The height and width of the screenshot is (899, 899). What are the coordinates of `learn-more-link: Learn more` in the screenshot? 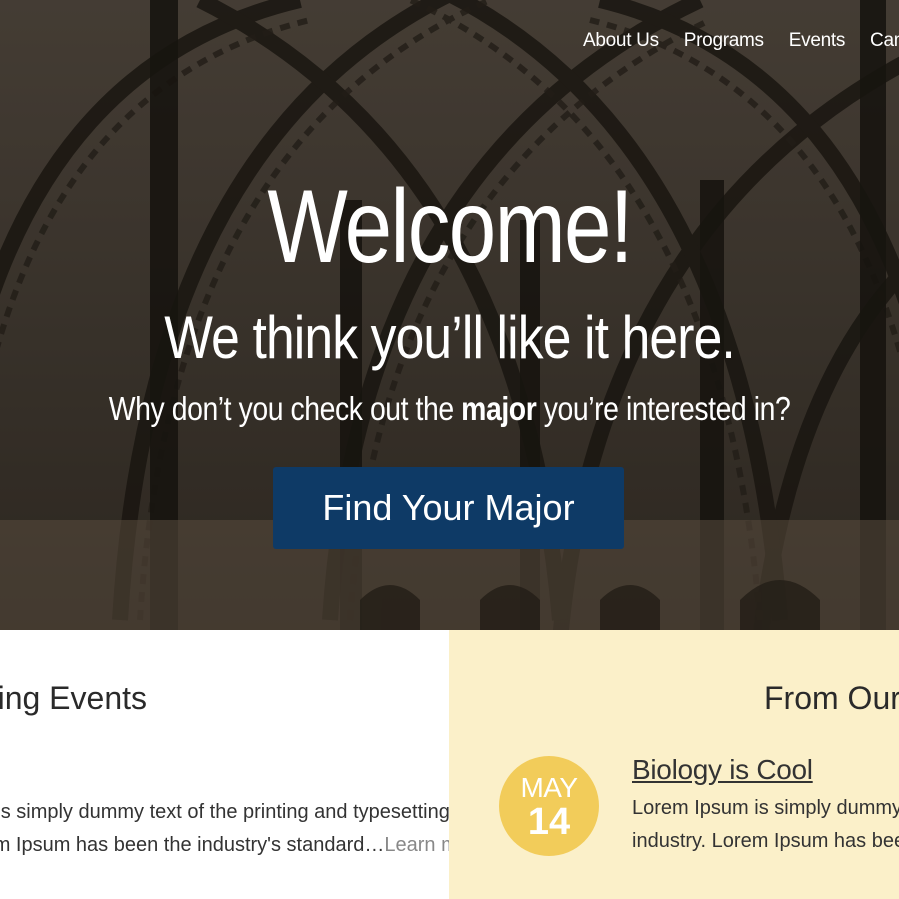 It's located at (416, 845).